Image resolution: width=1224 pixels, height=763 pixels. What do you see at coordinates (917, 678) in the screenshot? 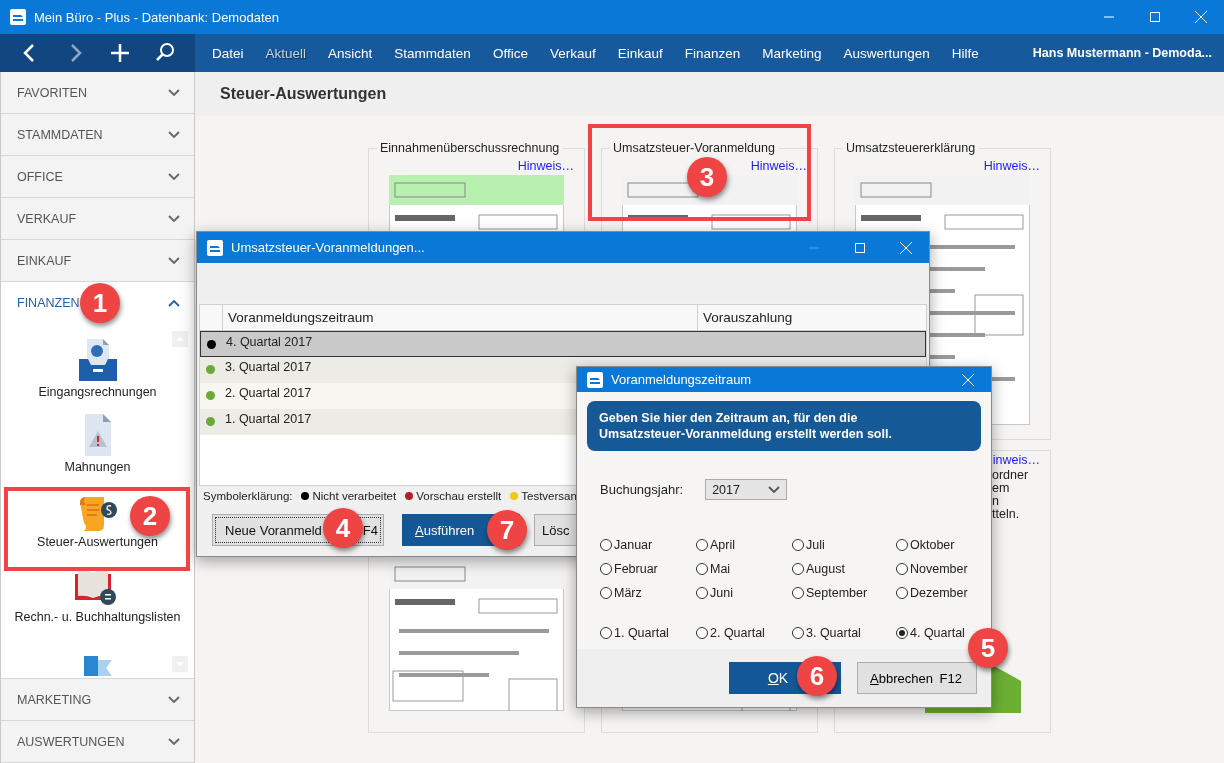
I see `cancel-button: Abbrechen F12` at bounding box center [917, 678].